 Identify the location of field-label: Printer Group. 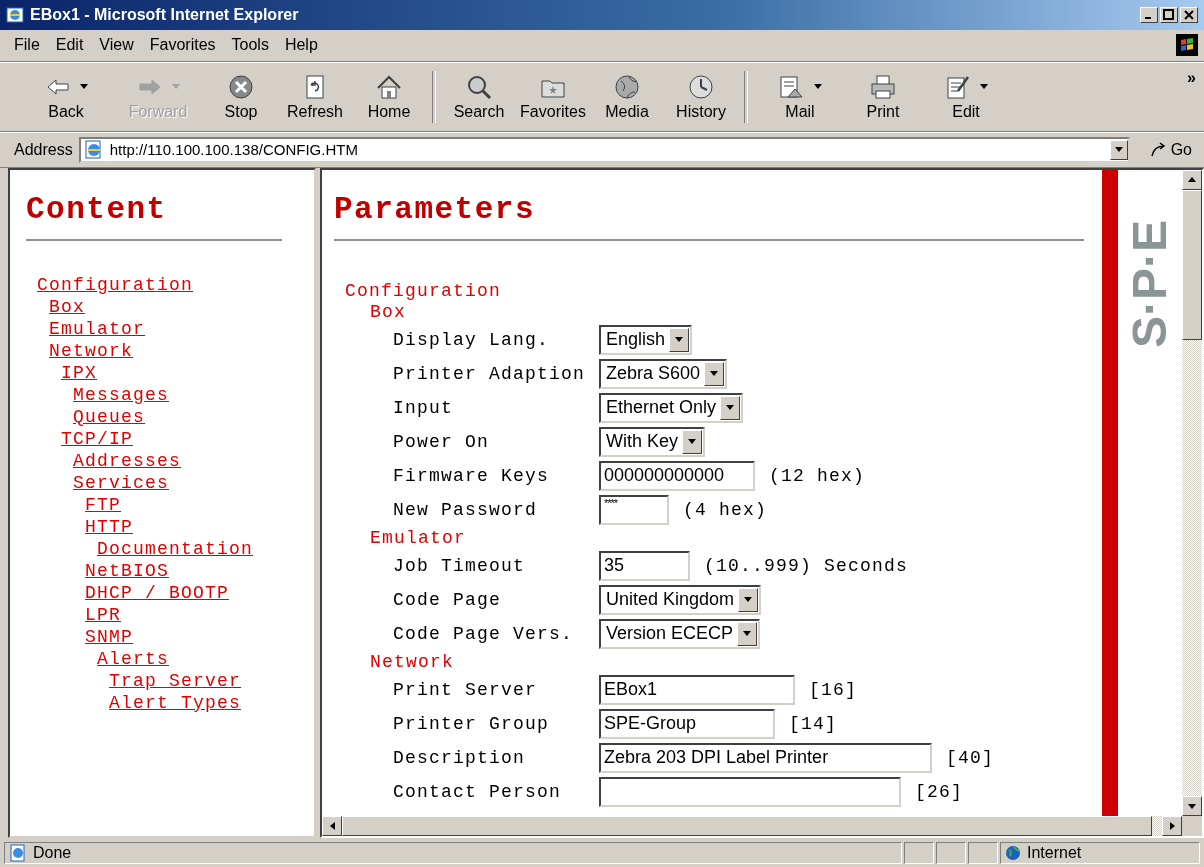
(472, 723).